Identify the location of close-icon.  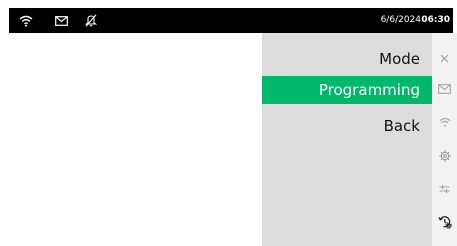
(444, 58).